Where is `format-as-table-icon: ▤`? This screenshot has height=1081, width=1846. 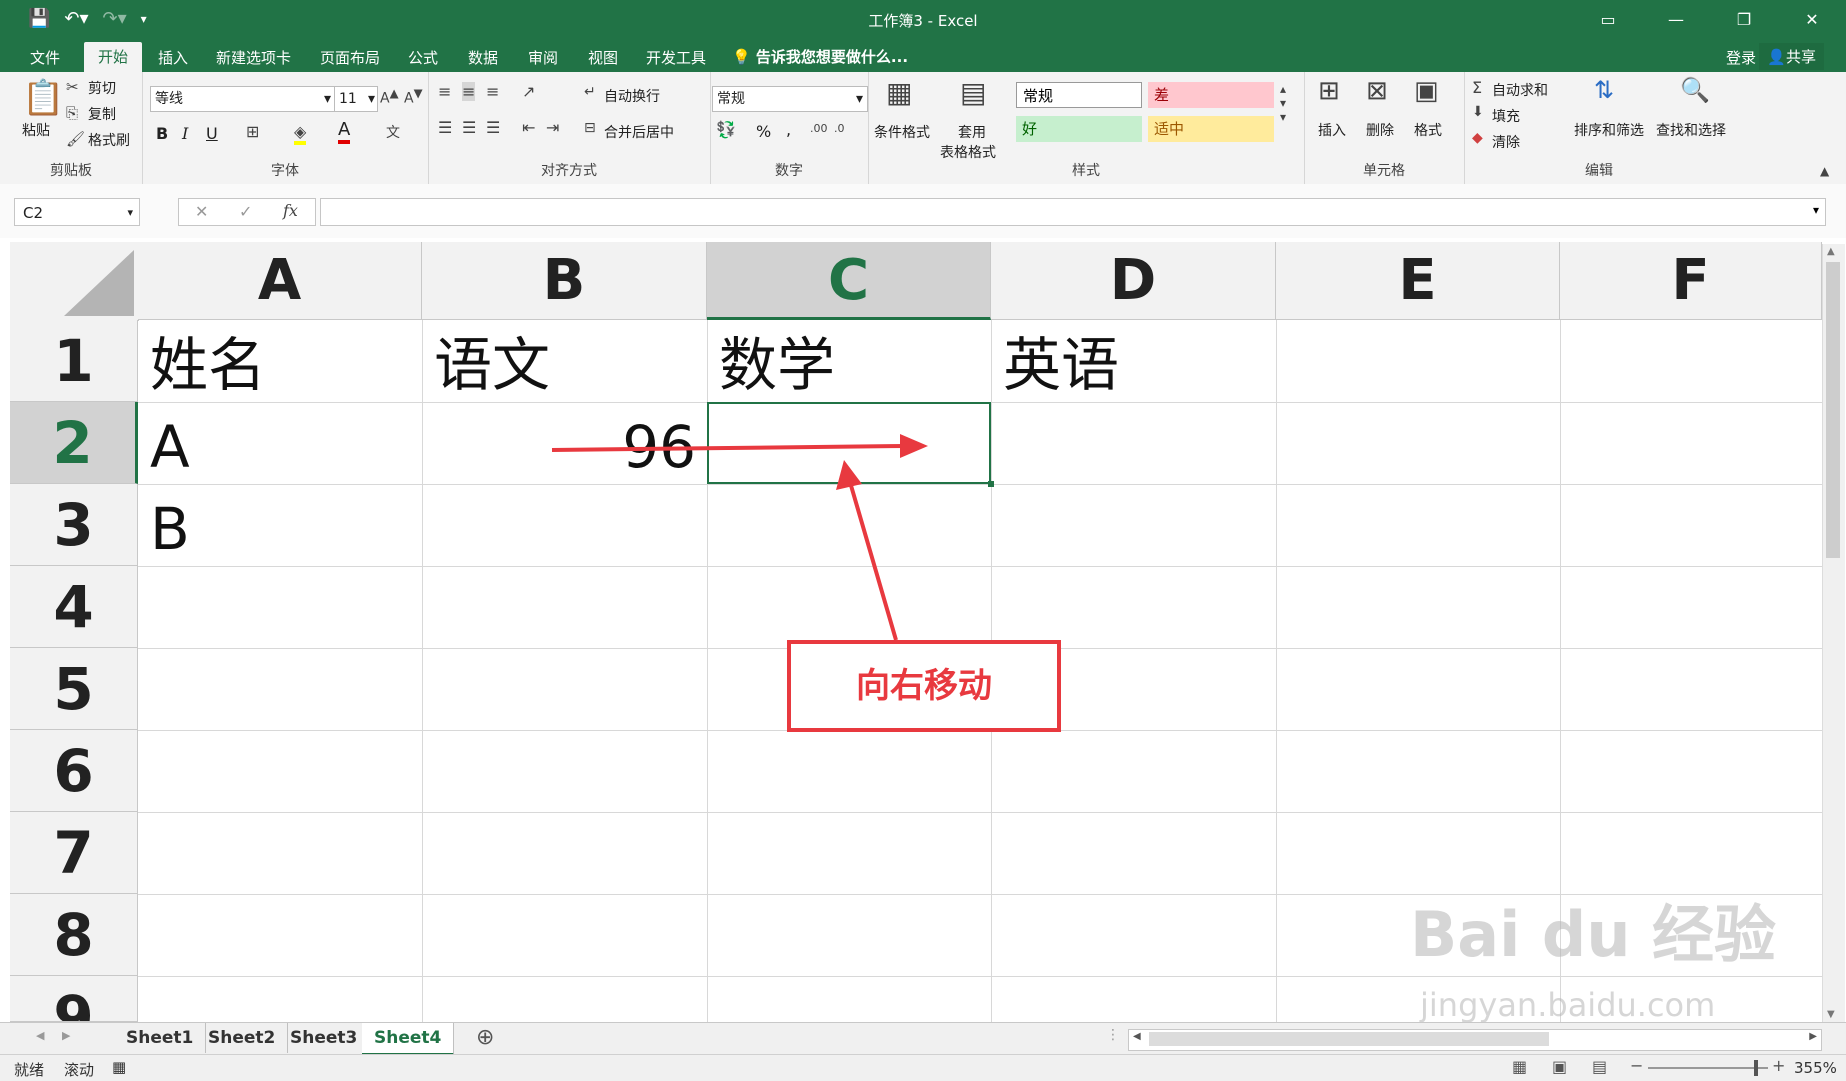
format-as-table-icon: ▤ is located at coordinates (973, 92).